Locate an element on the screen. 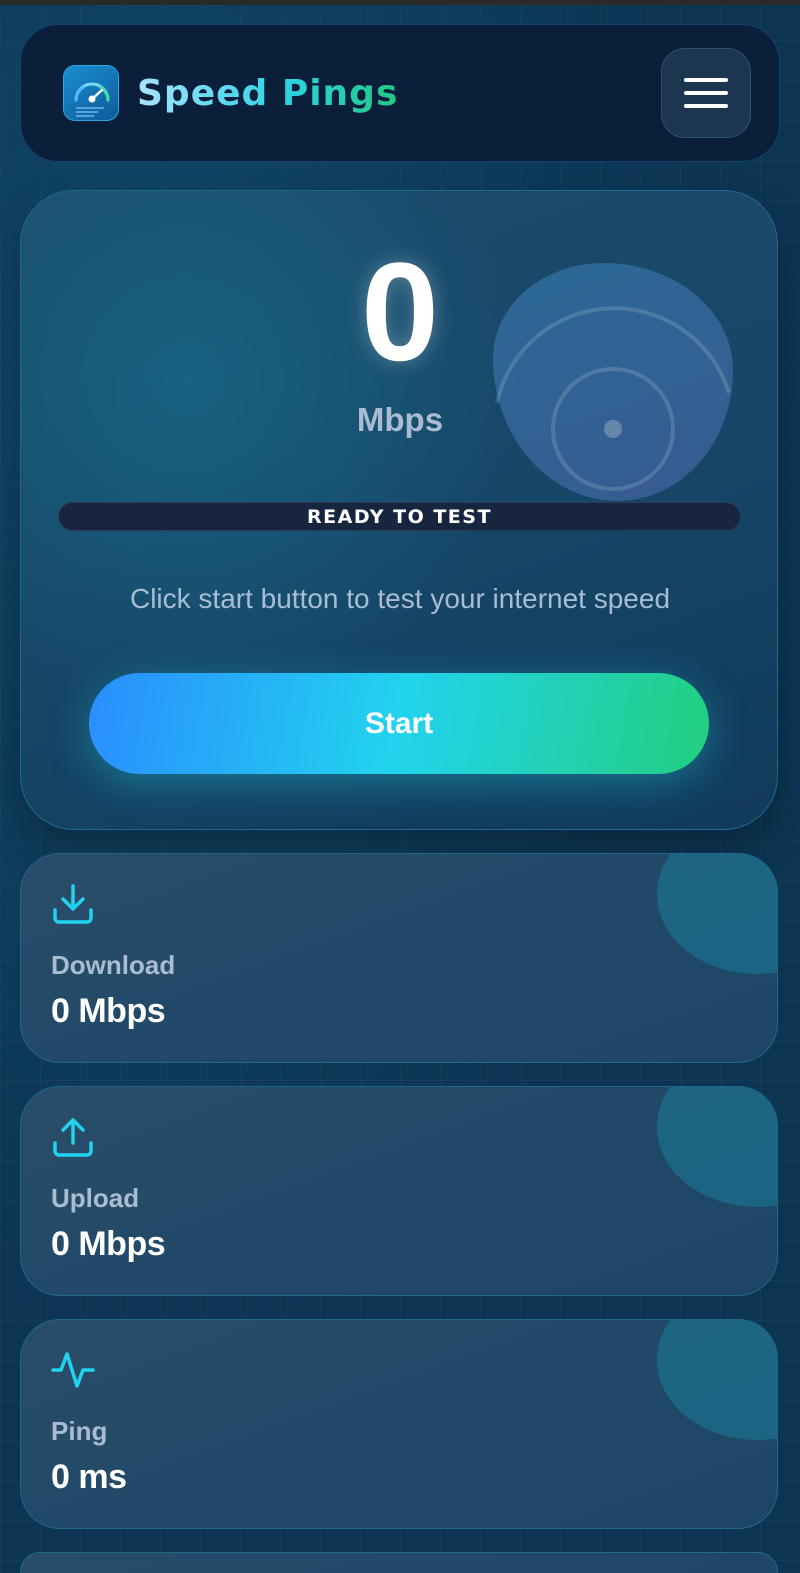 The height and width of the screenshot is (1573, 800). speedometer-icon is located at coordinates (91, 93).